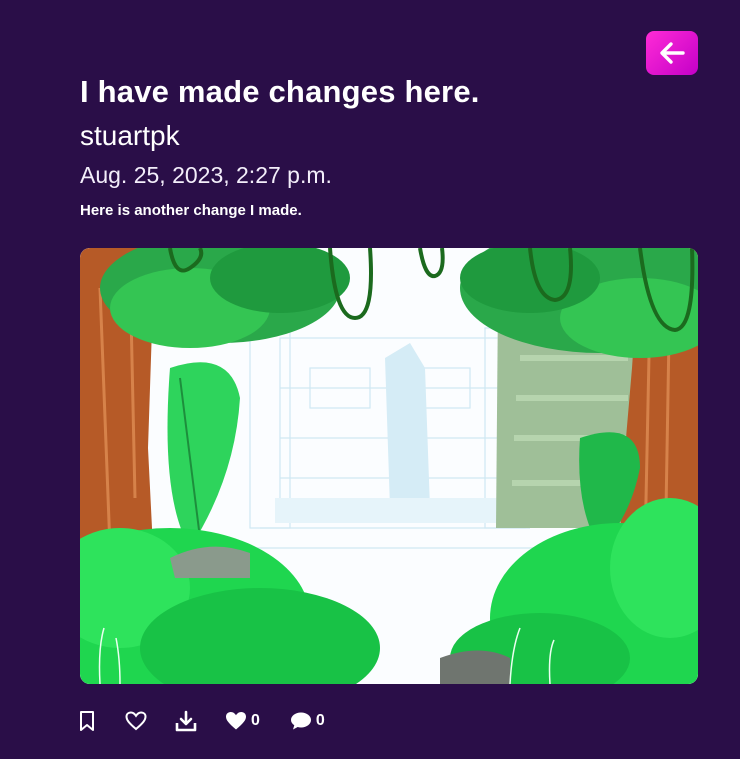 The width and height of the screenshot is (740, 759). I want to click on likes-count-value: 0, so click(255, 720).